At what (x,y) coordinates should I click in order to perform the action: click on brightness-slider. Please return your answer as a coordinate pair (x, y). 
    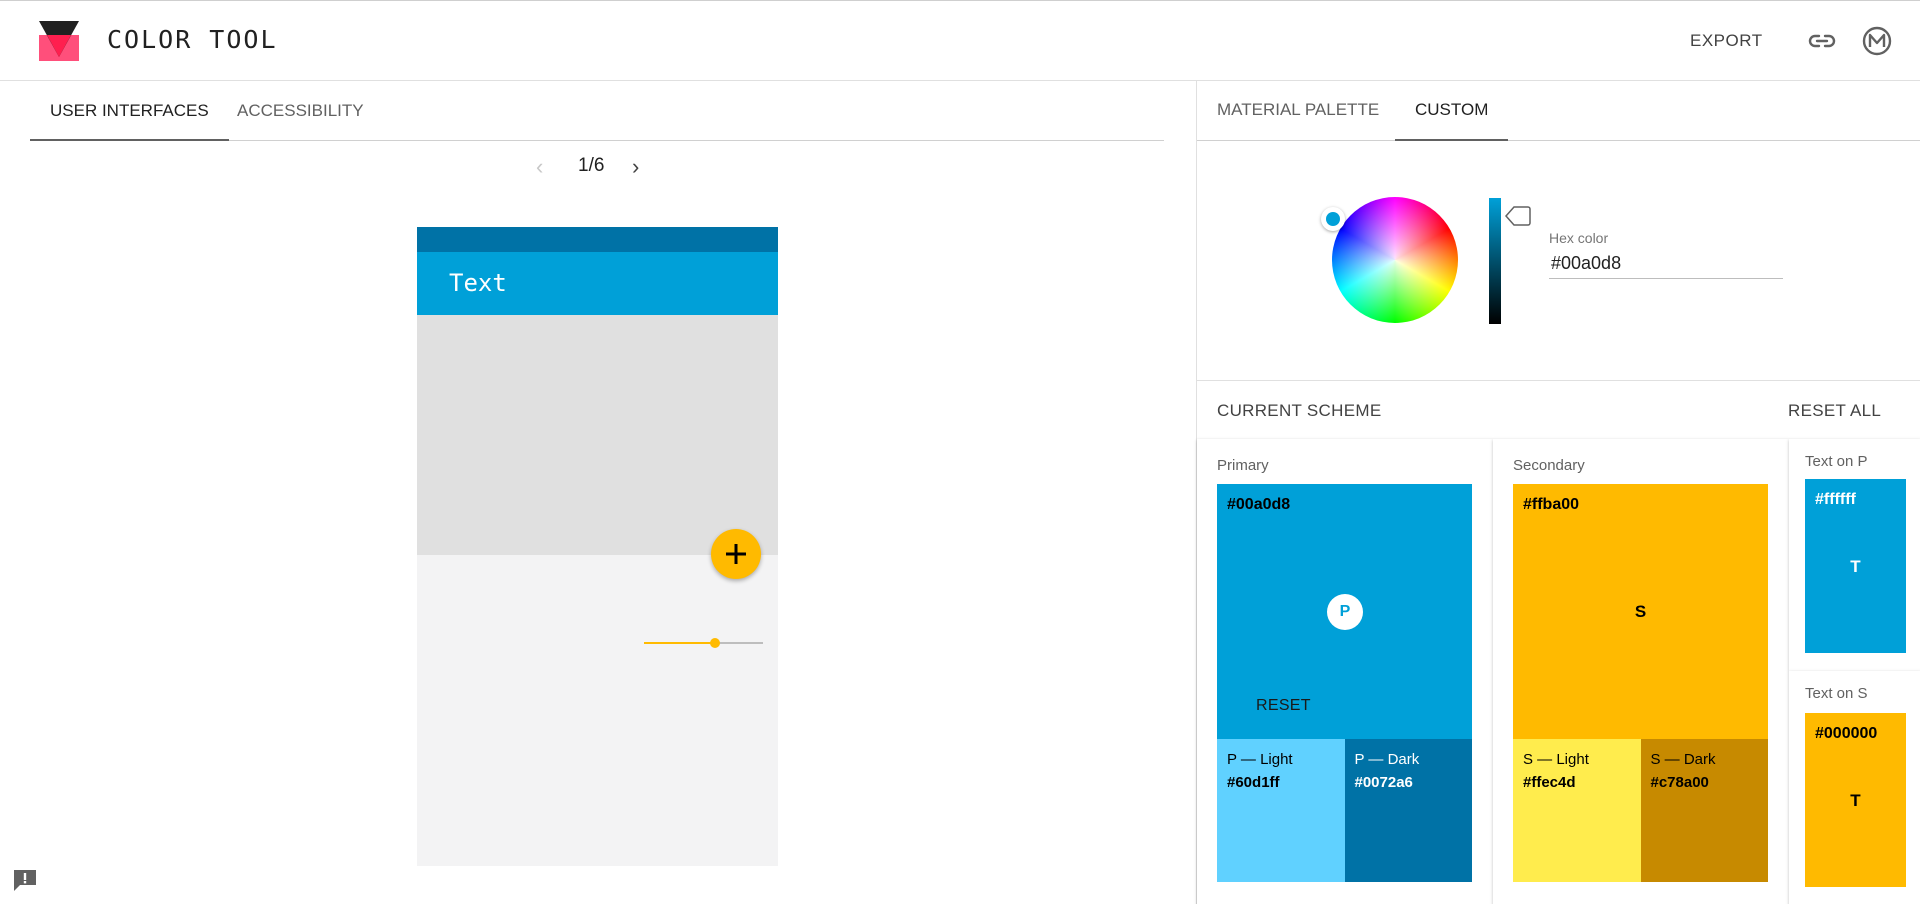
    Looking at the image, I should click on (1495, 261).